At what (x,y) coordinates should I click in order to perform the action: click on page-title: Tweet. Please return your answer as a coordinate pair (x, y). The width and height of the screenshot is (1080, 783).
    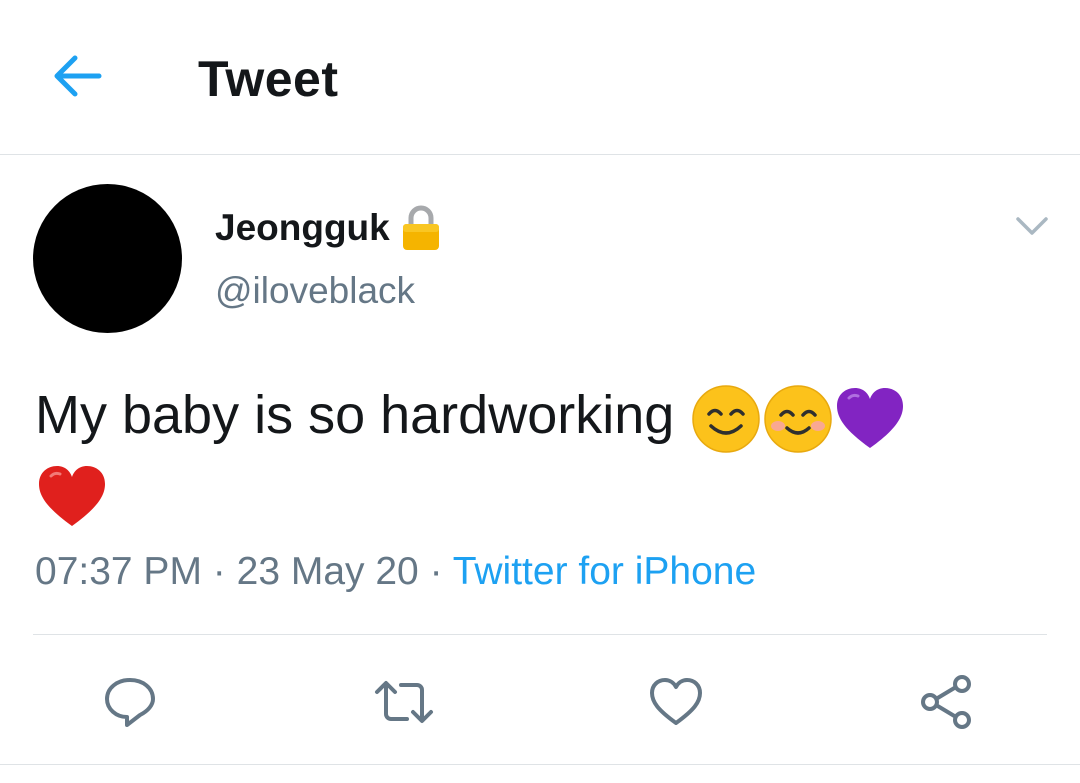
    Looking at the image, I should click on (268, 79).